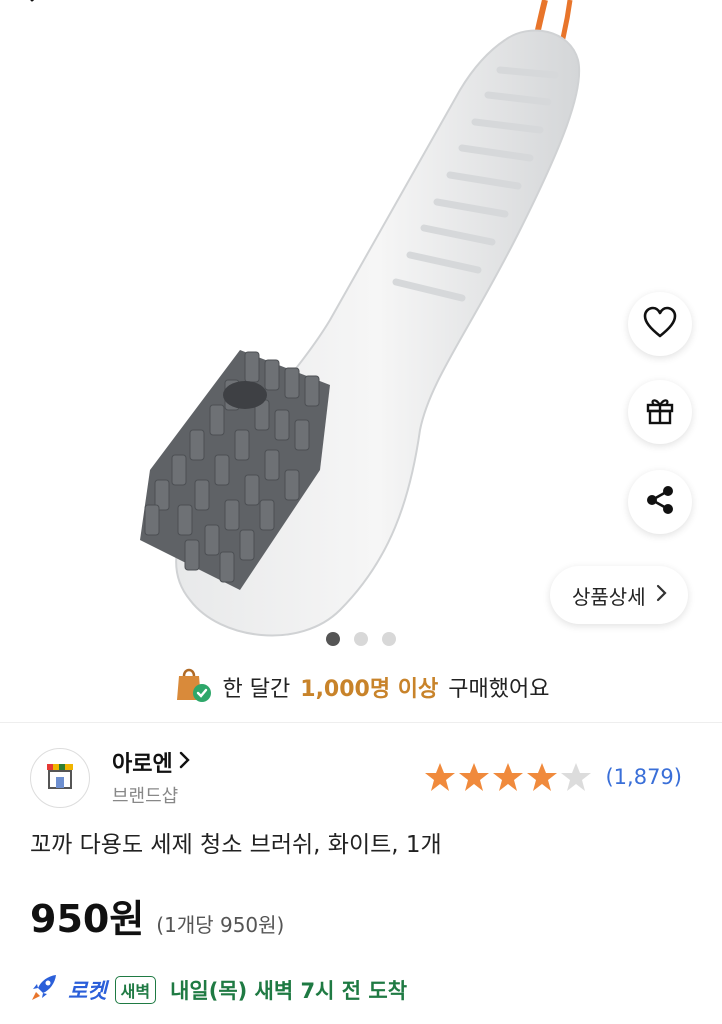  What do you see at coordinates (87, 990) in the screenshot?
I see `rocket-label: 로켓` at bounding box center [87, 990].